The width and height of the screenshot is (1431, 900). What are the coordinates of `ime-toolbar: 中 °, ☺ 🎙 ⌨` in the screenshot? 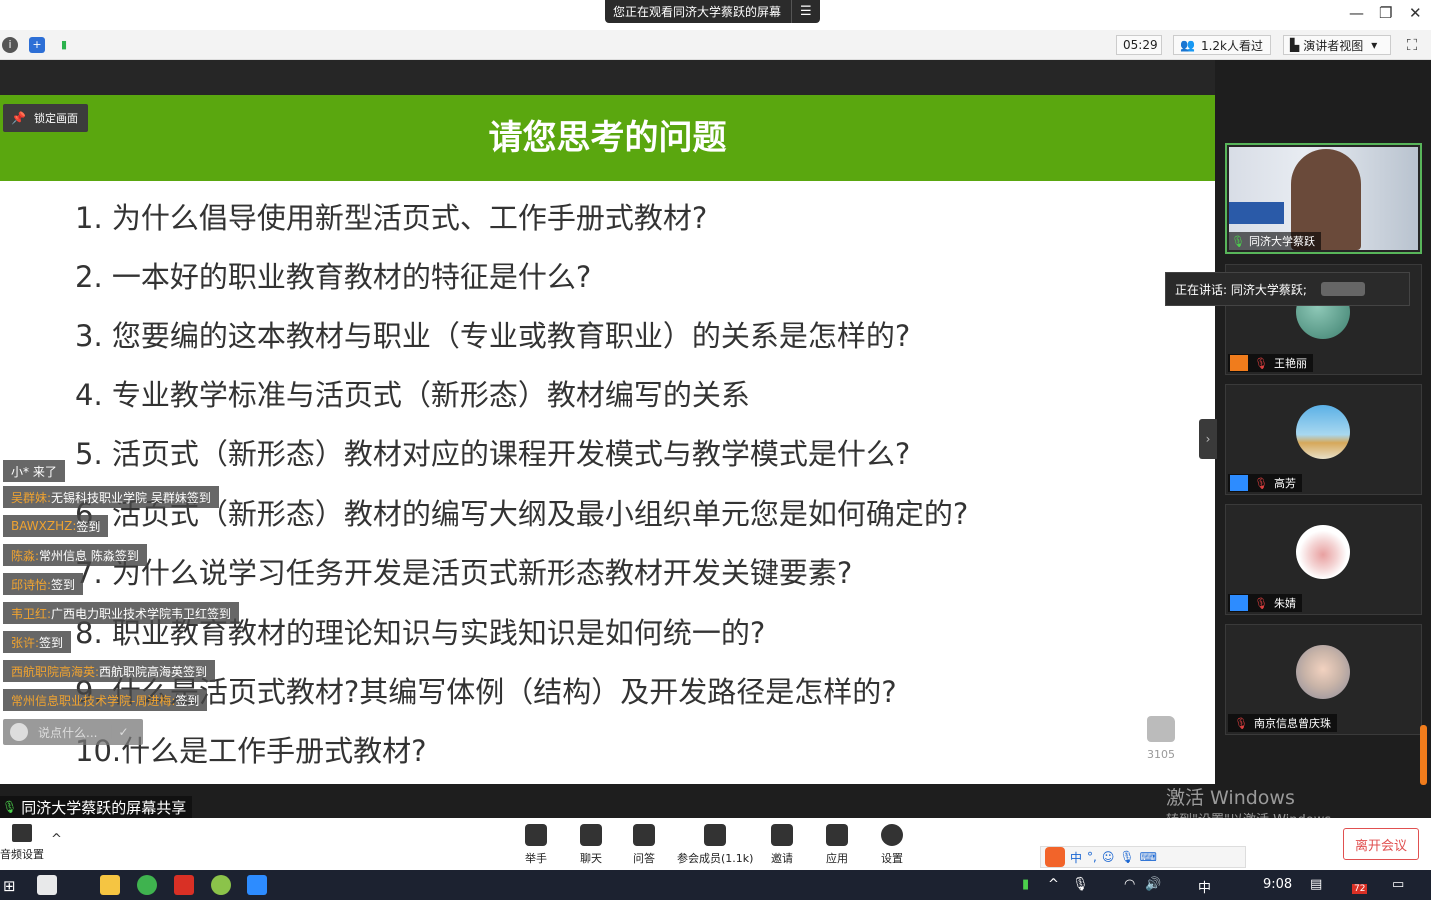 It's located at (1143, 857).